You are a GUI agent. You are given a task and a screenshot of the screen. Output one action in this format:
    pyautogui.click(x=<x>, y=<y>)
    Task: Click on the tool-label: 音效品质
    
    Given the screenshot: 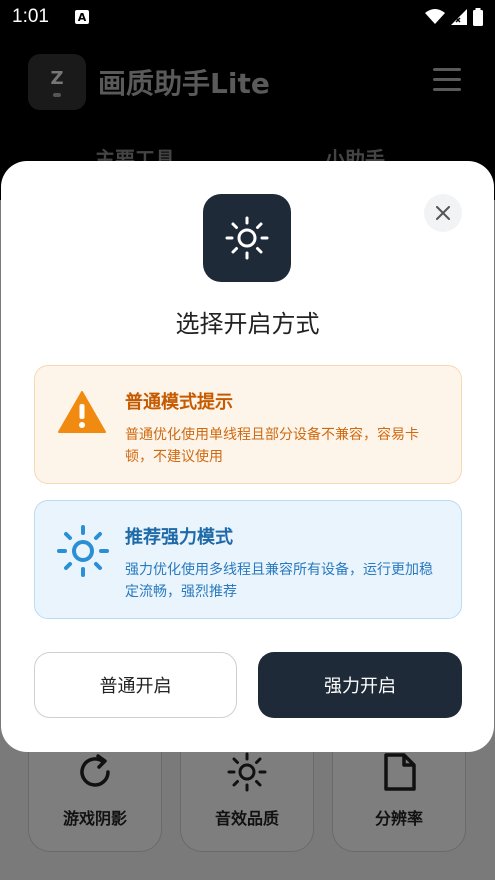 What is the action you would take?
    pyautogui.click(x=246, y=818)
    